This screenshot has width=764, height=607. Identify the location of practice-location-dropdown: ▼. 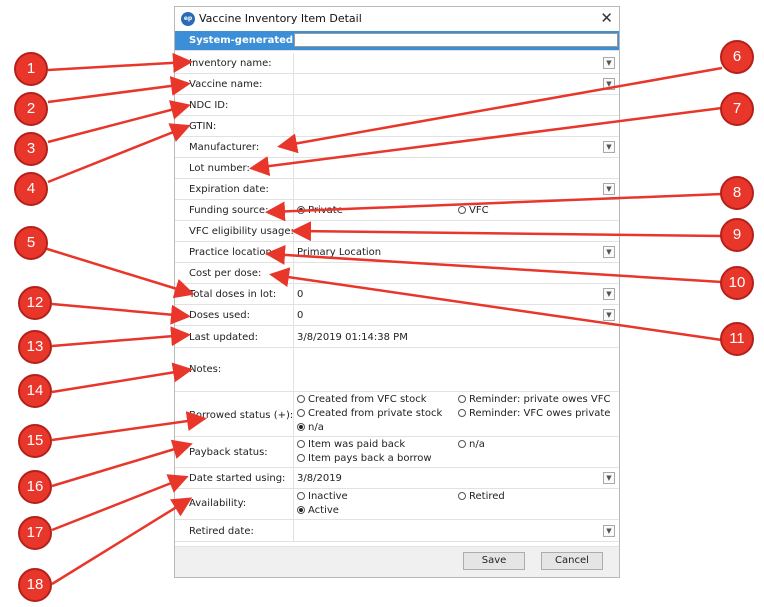
(609, 252).